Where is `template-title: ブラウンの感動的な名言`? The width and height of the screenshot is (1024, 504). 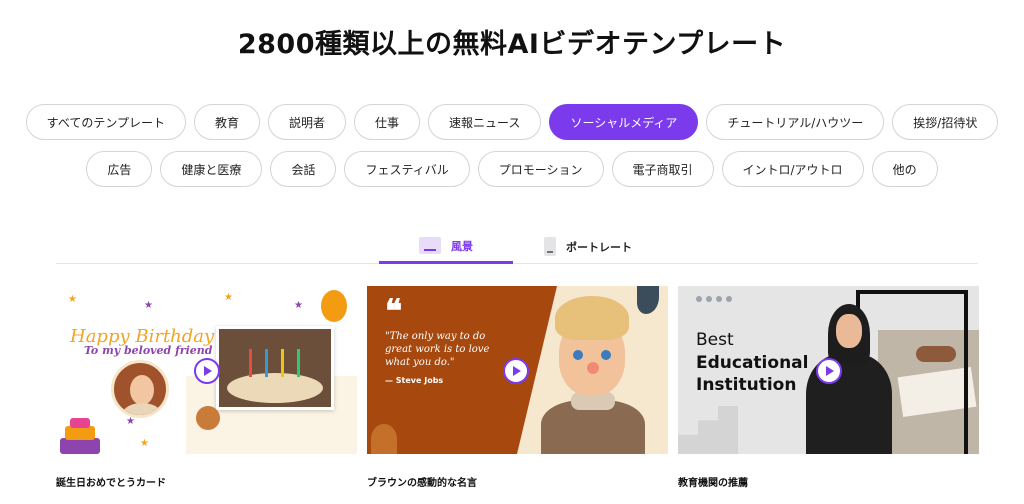
template-title: ブラウンの感動的な名言 is located at coordinates (517, 481).